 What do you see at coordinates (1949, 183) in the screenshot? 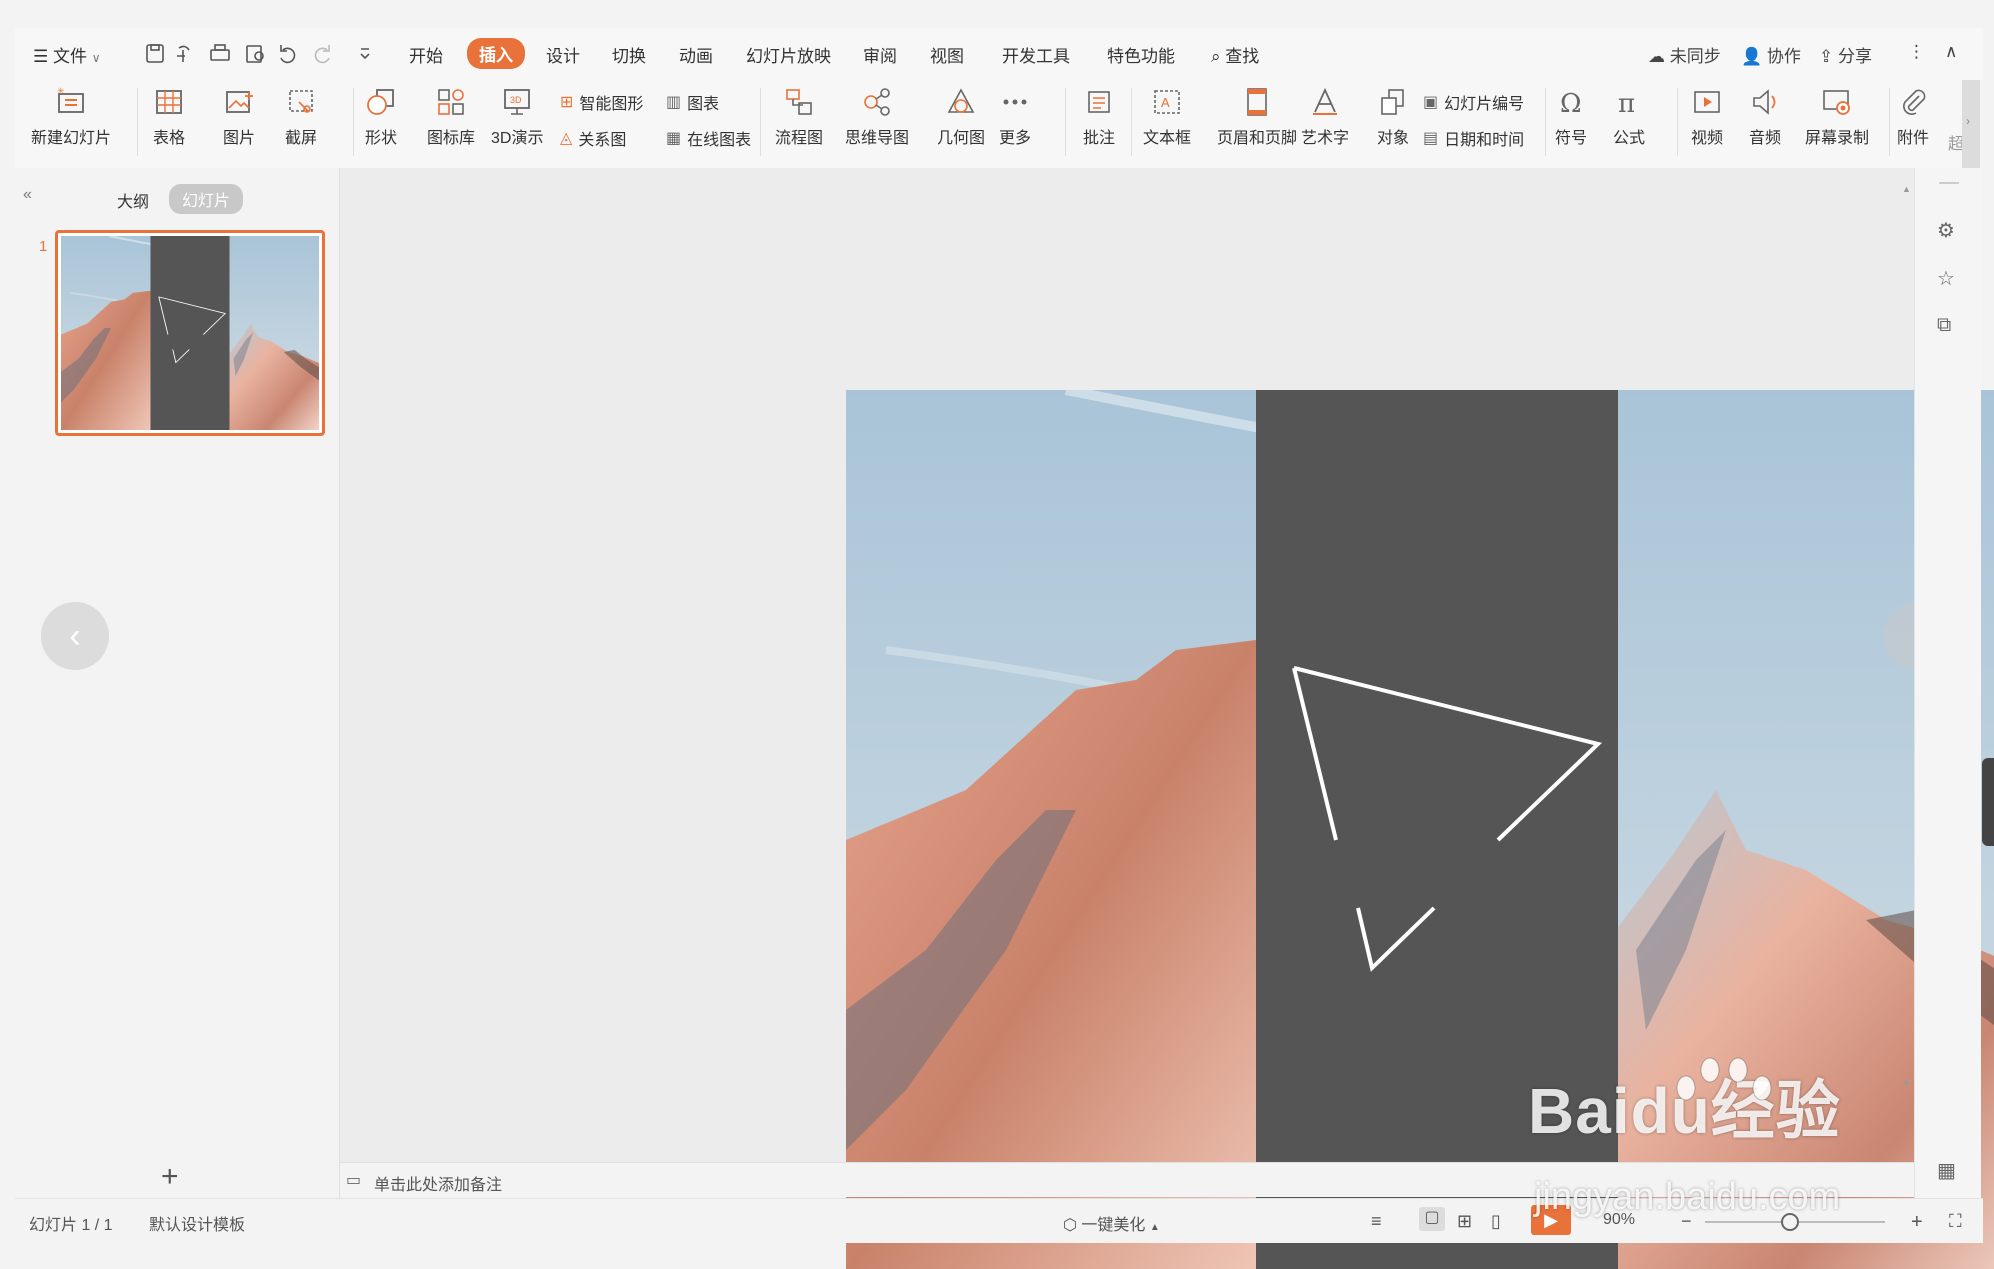
I see `drag-handle` at bounding box center [1949, 183].